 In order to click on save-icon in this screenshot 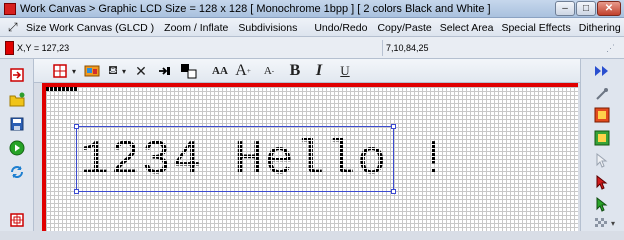, I will do `click(17, 124)`.